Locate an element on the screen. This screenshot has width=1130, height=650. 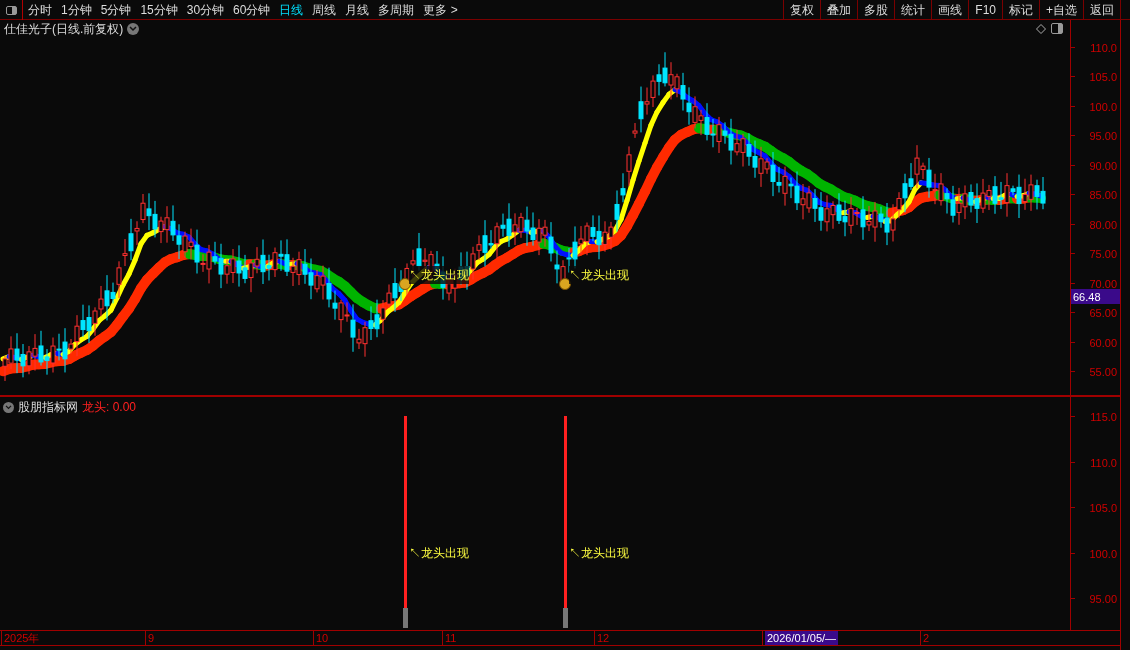
stock-title: 仕佳光子(日线.前复权) is located at coordinates (63, 29).